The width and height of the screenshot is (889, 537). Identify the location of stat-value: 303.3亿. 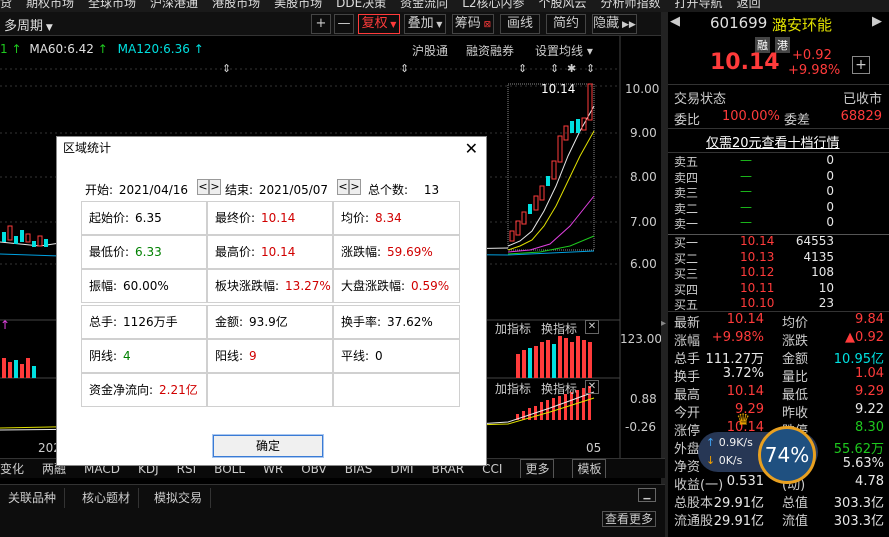
(858, 503).